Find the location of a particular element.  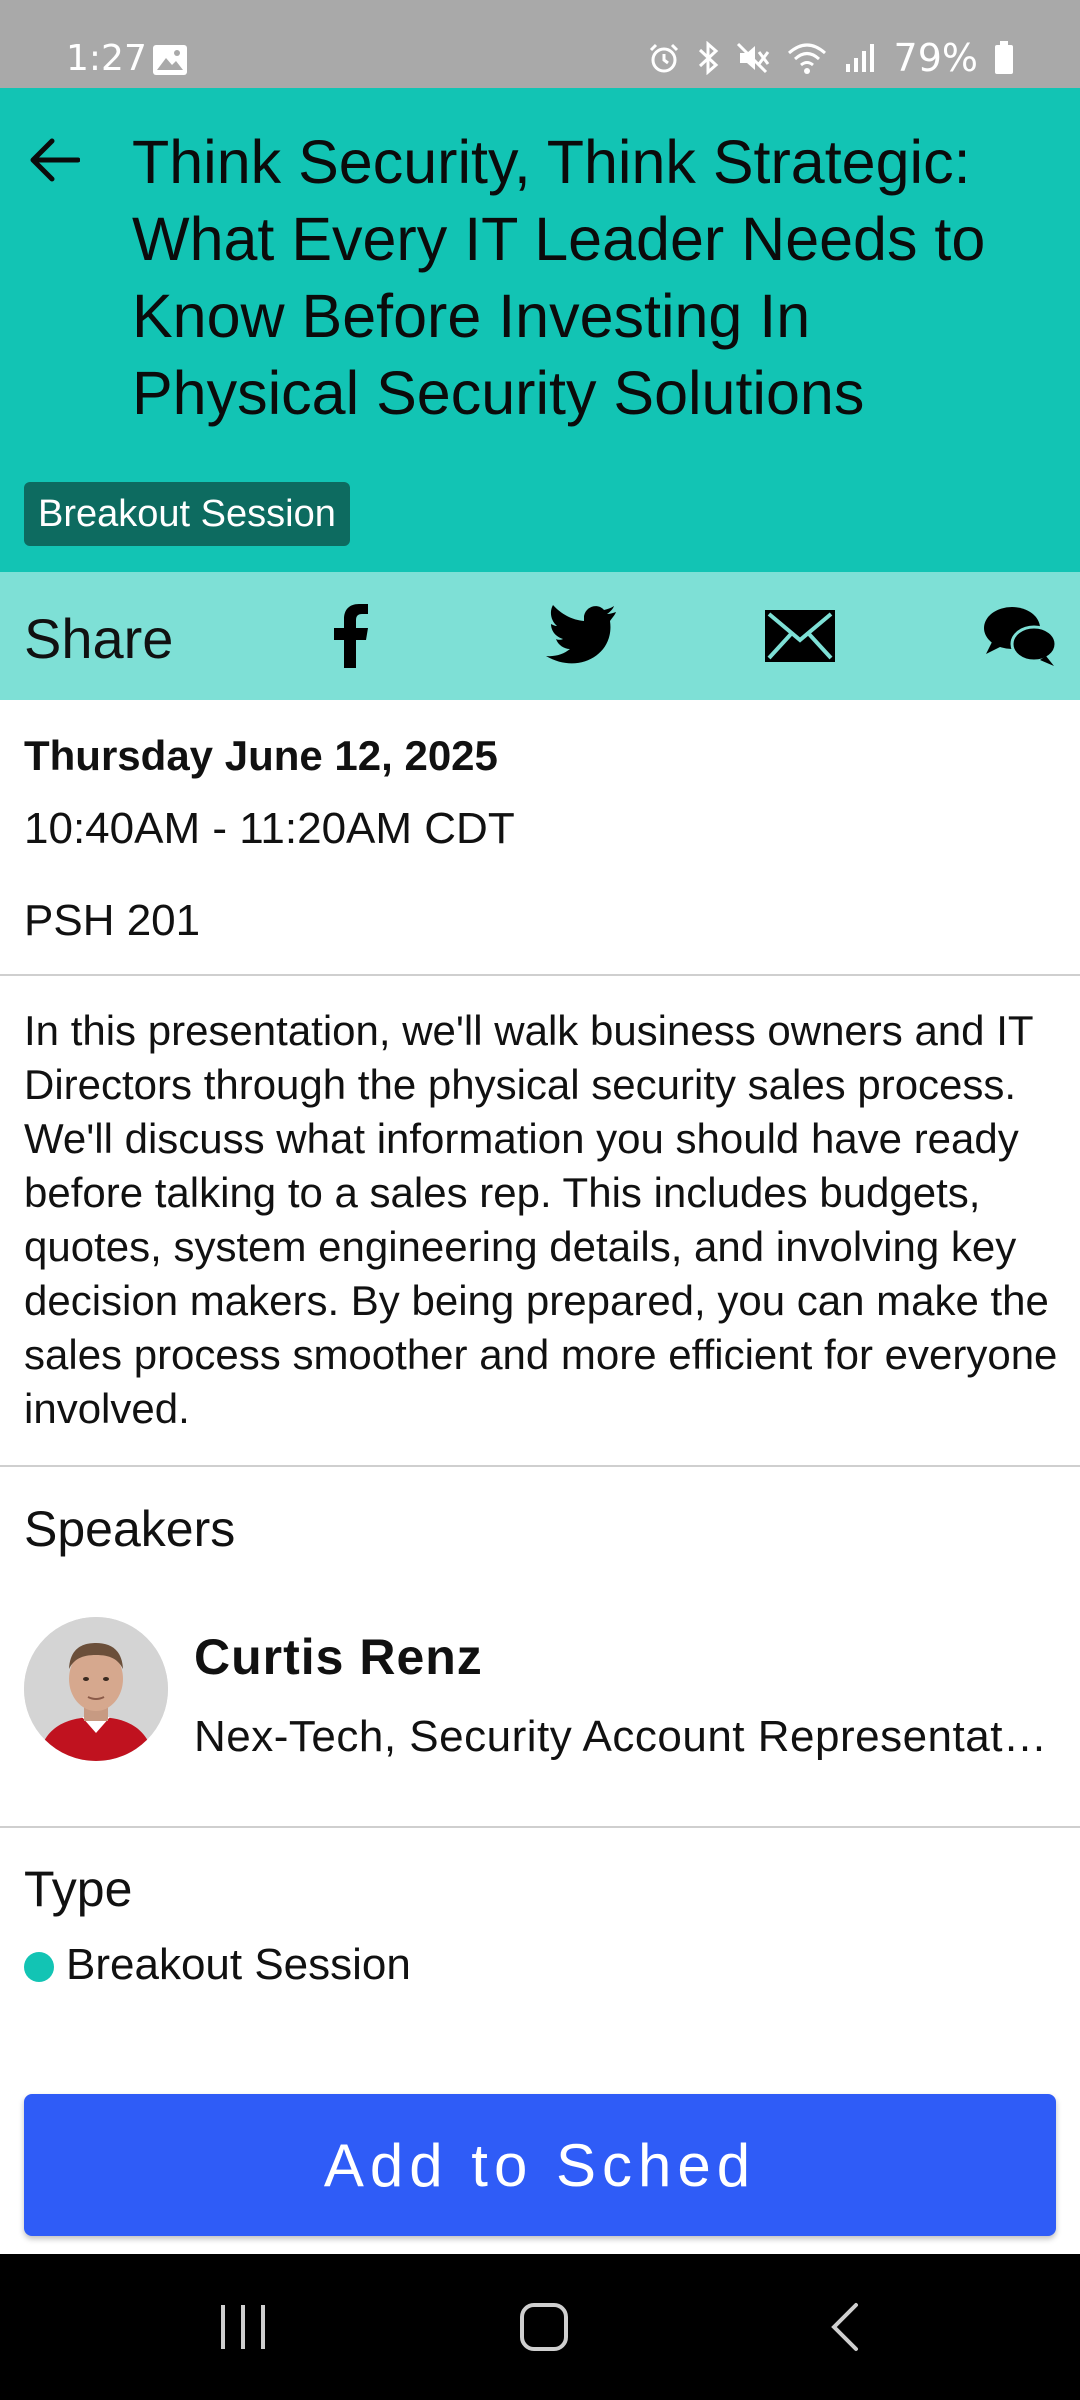

arrow-left-icon is located at coordinates (55, 160).